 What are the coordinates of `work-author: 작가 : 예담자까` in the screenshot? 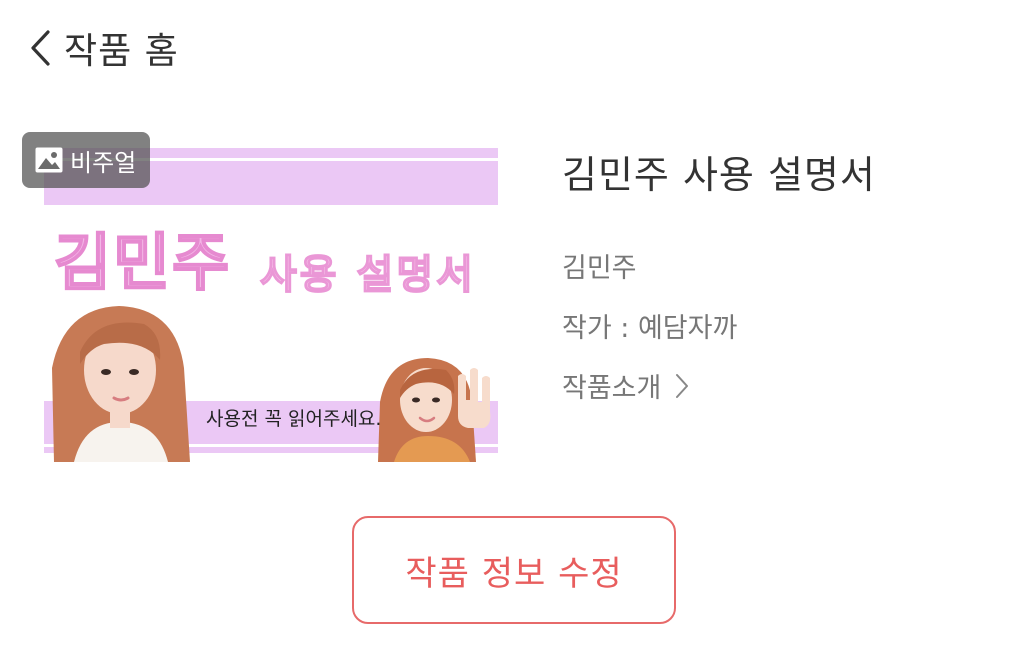 It's located at (650, 328).